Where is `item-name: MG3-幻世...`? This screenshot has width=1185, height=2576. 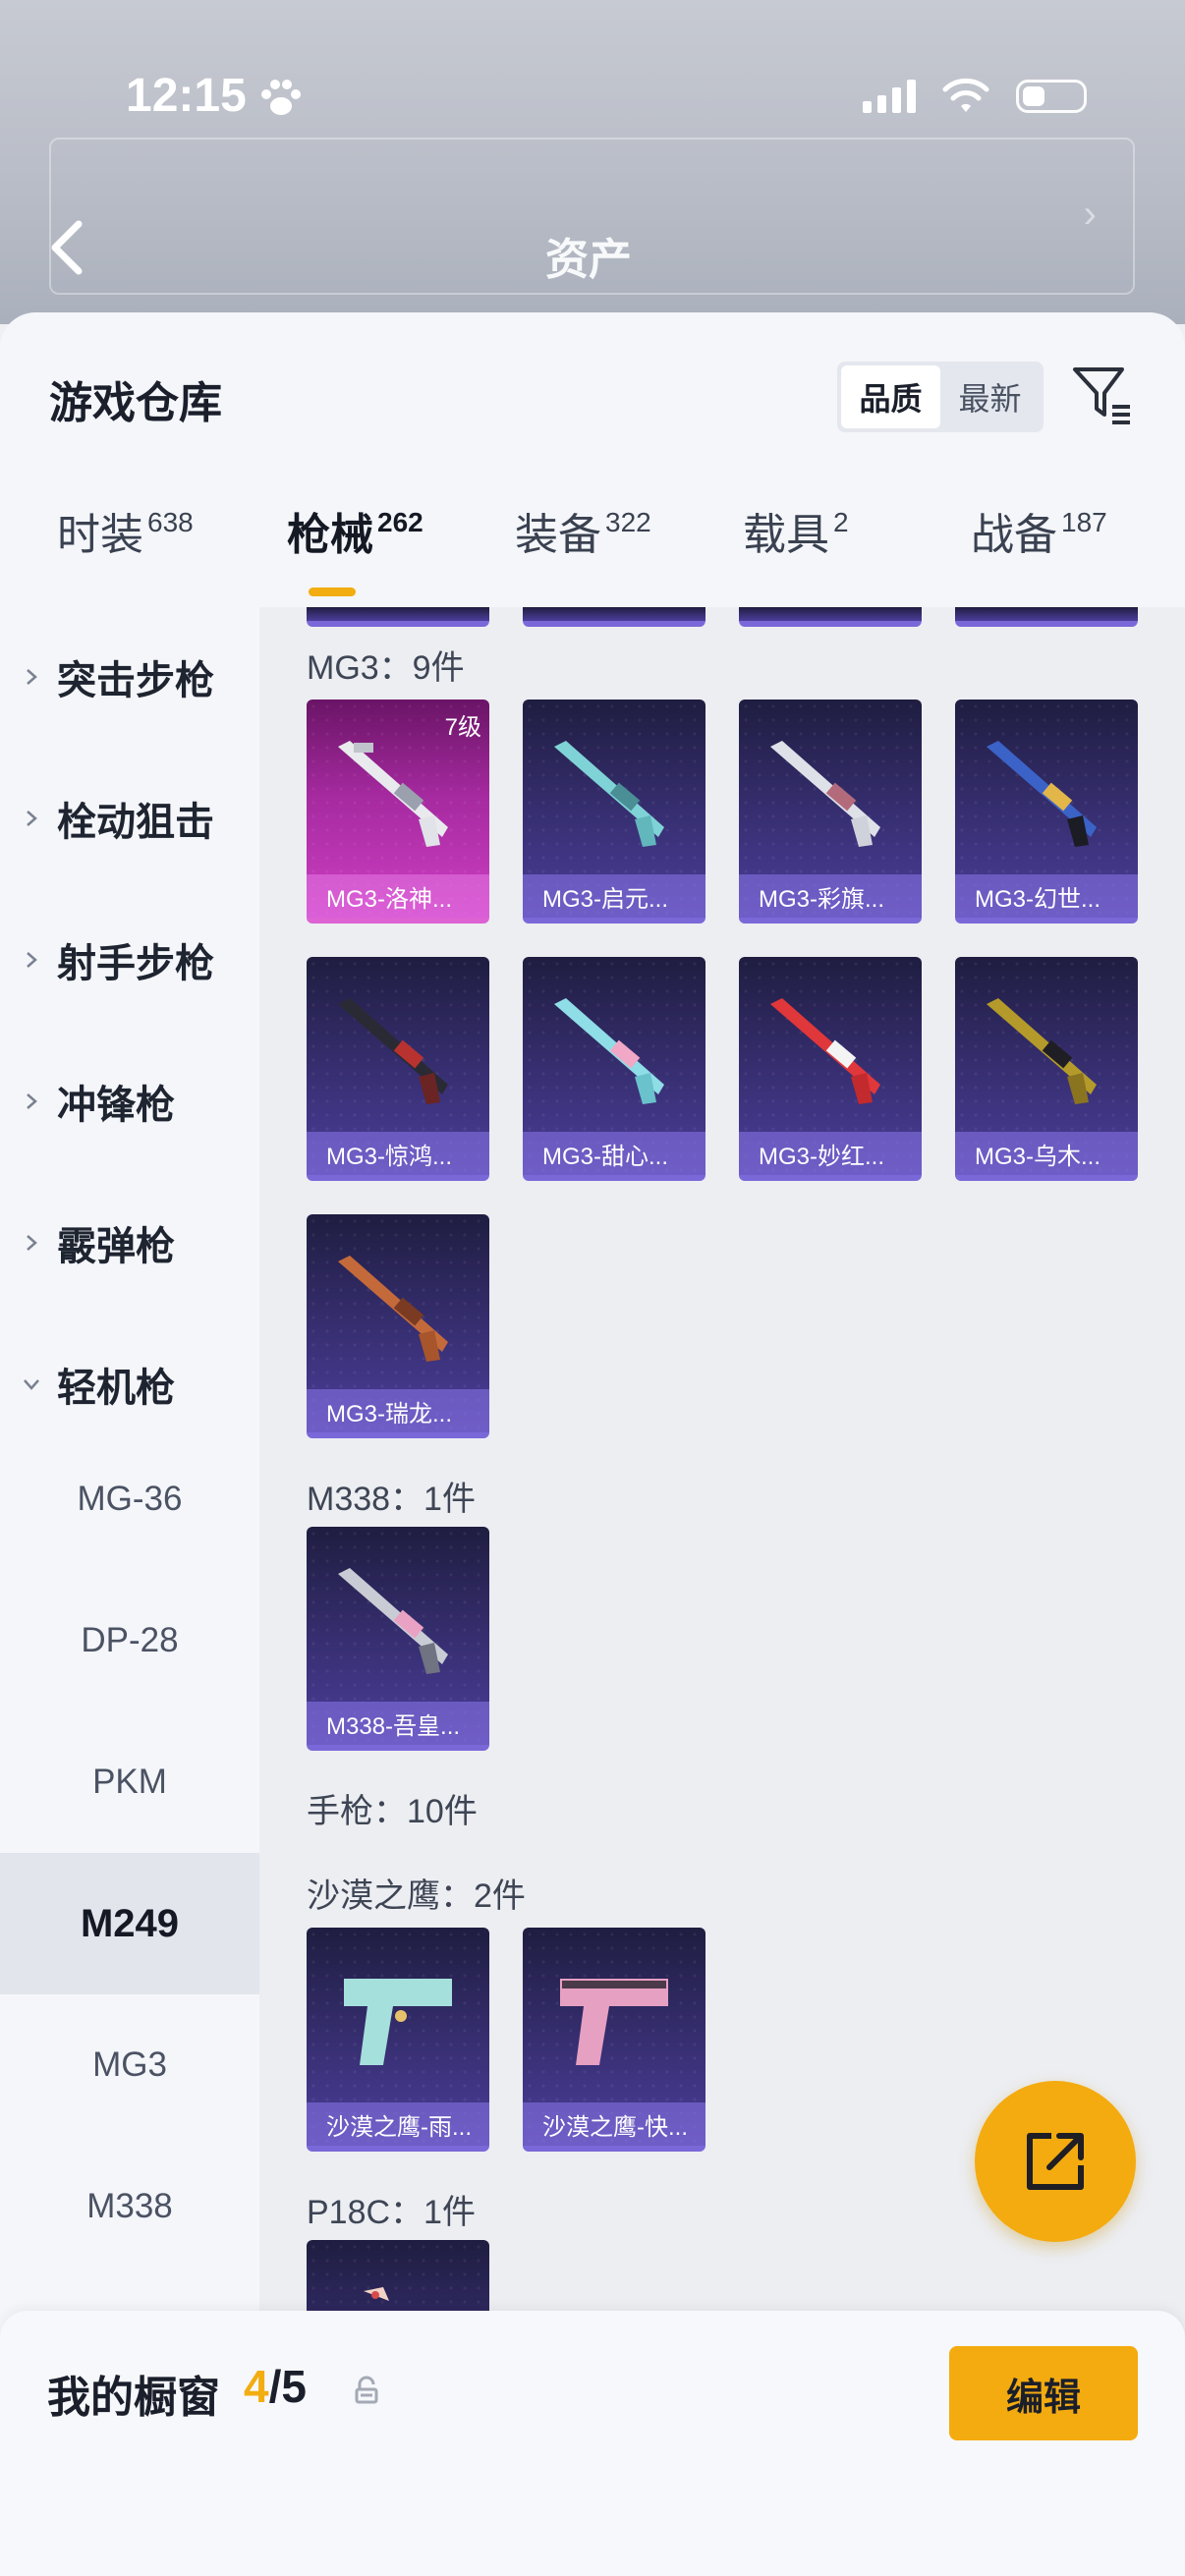
item-name: MG3-幻世... is located at coordinates (1046, 896).